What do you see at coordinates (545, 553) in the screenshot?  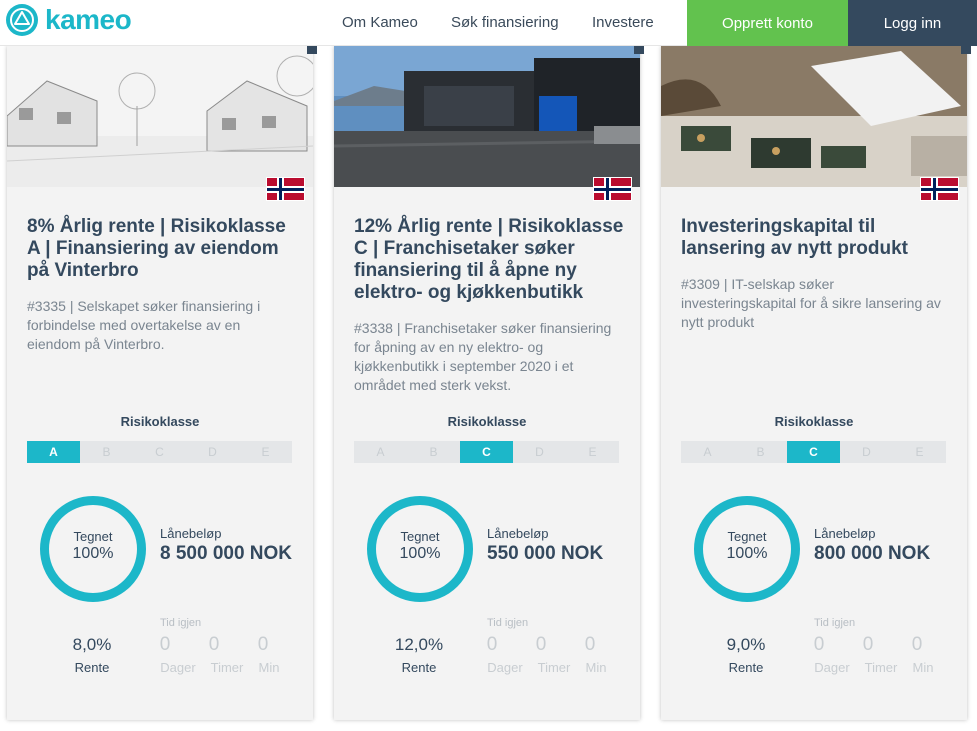 I see `loan-amount-value: 550 000 NOK` at bounding box center [545, 553].